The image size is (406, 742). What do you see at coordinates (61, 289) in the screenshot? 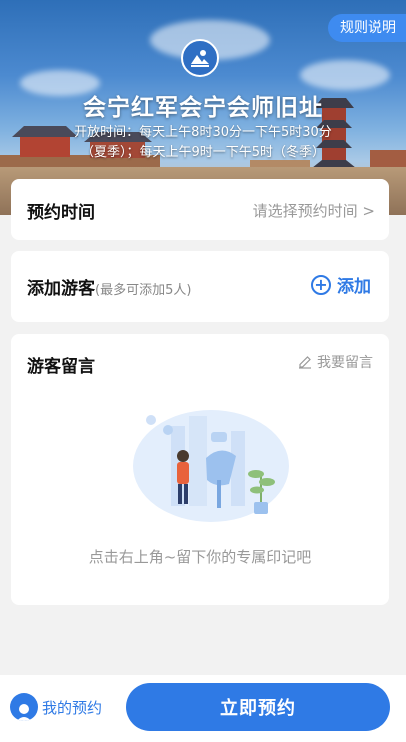
I see `visitors-title: 添加游客` at bounding box center [61, 289].